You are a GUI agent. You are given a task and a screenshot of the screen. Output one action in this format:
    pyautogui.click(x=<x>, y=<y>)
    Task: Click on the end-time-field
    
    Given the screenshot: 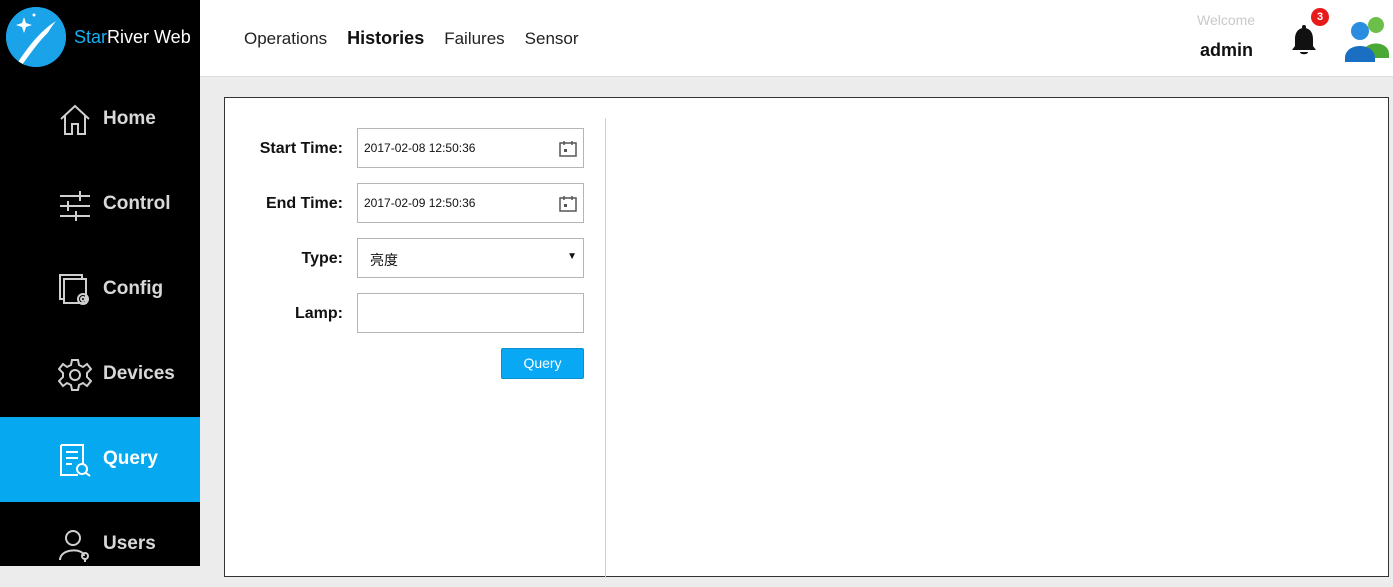 What is the action you would take?
    pyautogui.click(x=470, y=203)
    